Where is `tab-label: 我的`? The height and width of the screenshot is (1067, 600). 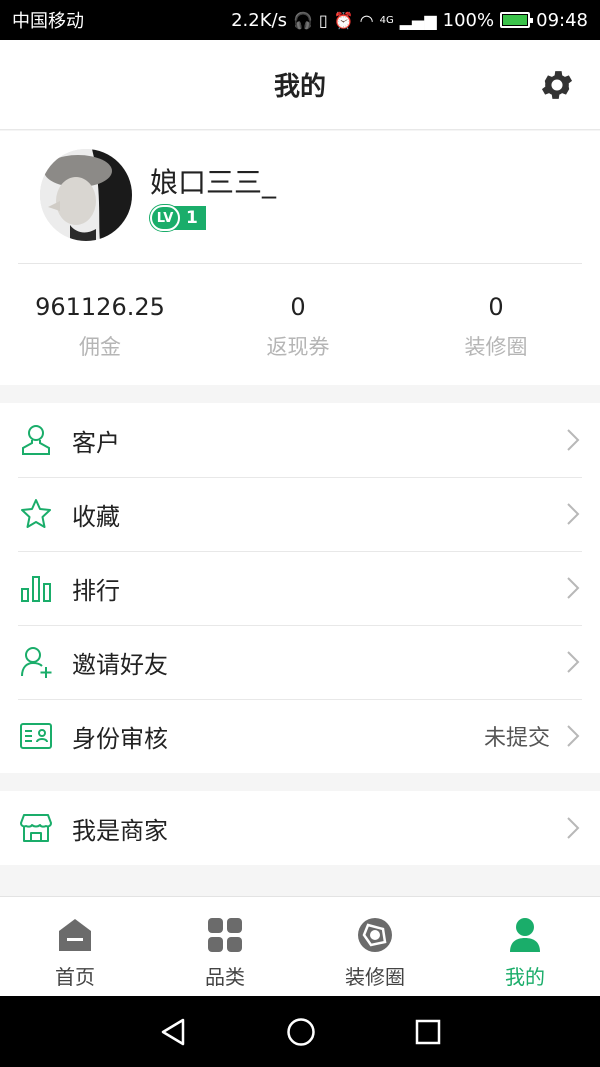
tab-label: 我的 is located at coordinates (525, 977).